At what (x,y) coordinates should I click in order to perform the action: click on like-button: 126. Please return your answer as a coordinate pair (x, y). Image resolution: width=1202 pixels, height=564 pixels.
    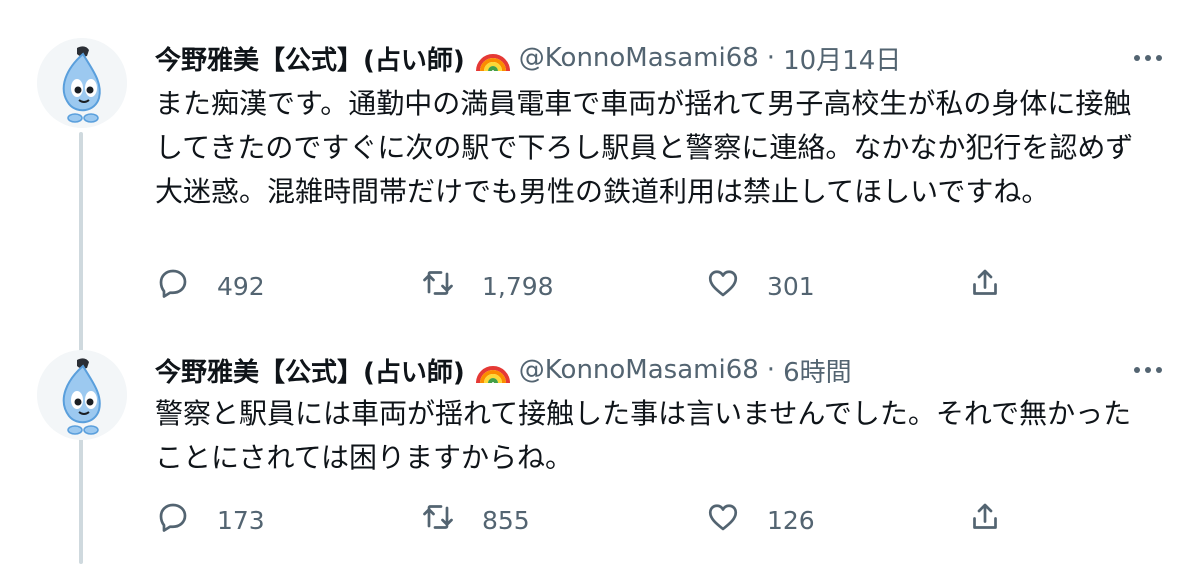
    Looking at the image, I should click on (760, 520).